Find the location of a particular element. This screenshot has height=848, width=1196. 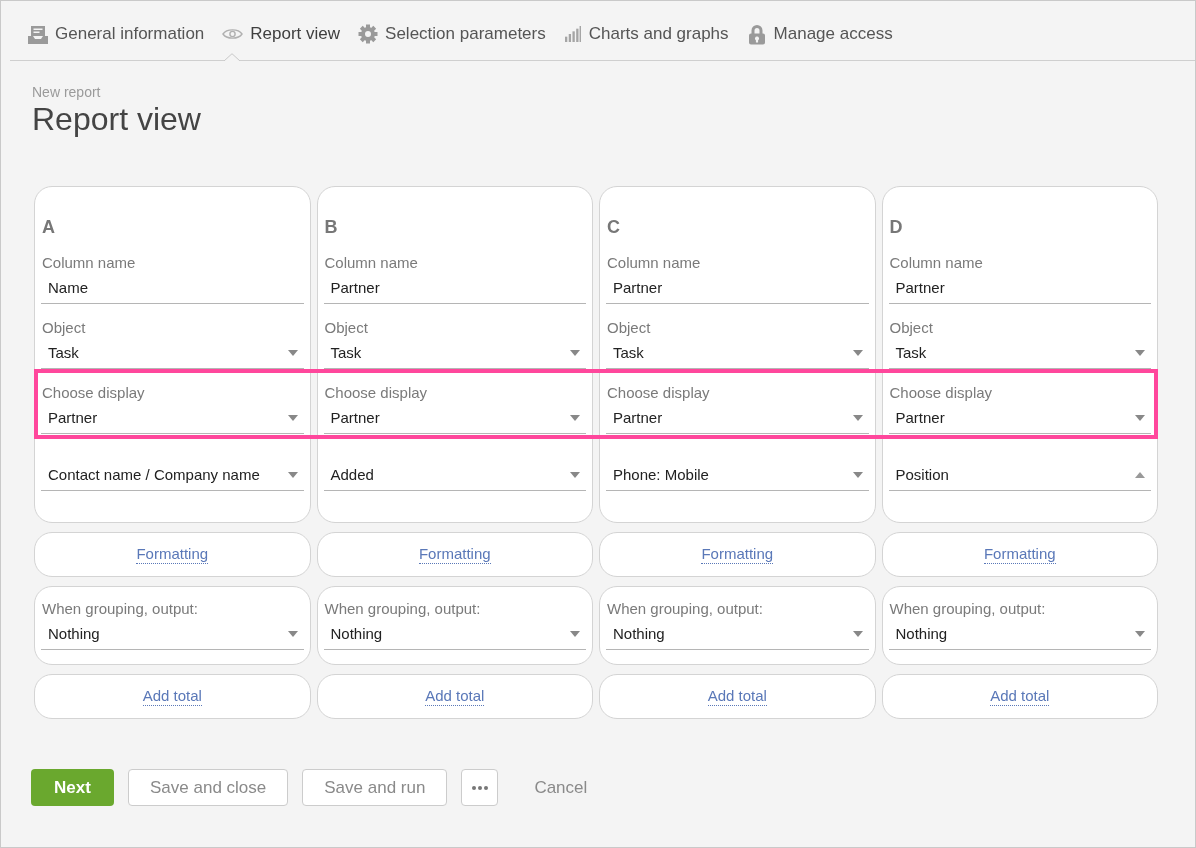

inbox-document-icon is located at coordinates (38, 34).